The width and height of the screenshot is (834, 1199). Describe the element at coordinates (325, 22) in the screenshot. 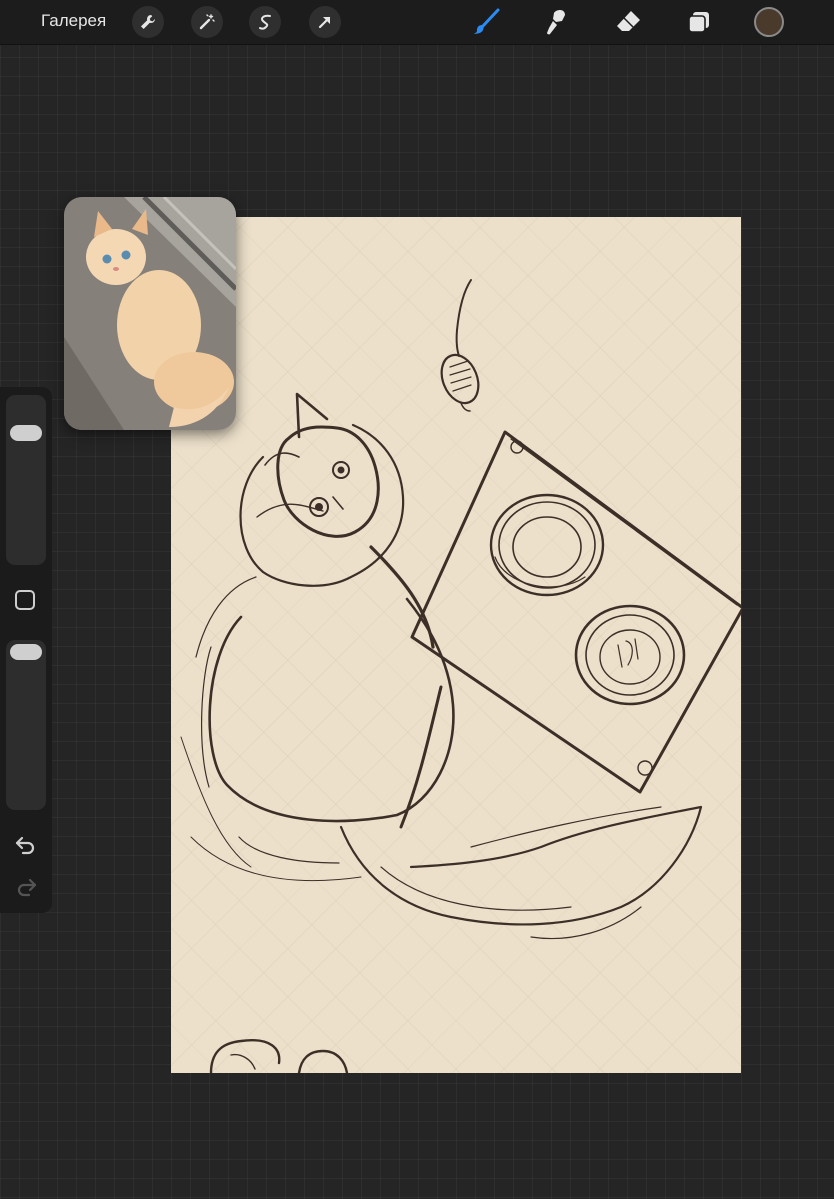

I see `transform-arrow-icon` at that location.